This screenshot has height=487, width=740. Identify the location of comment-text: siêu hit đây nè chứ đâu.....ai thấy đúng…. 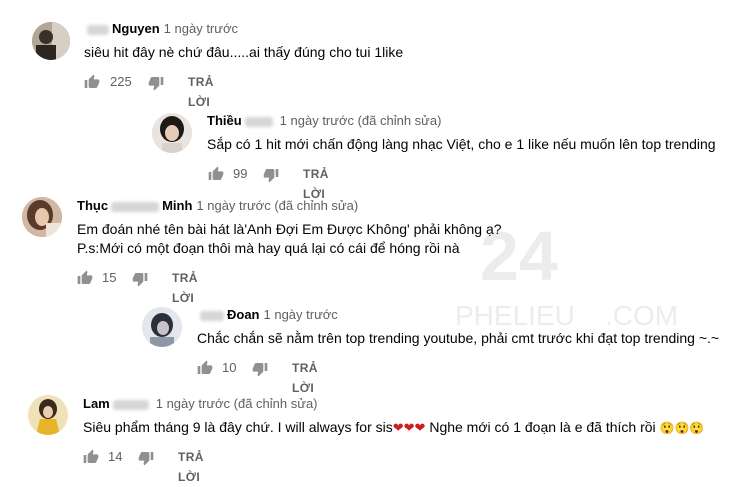
(244, 52).